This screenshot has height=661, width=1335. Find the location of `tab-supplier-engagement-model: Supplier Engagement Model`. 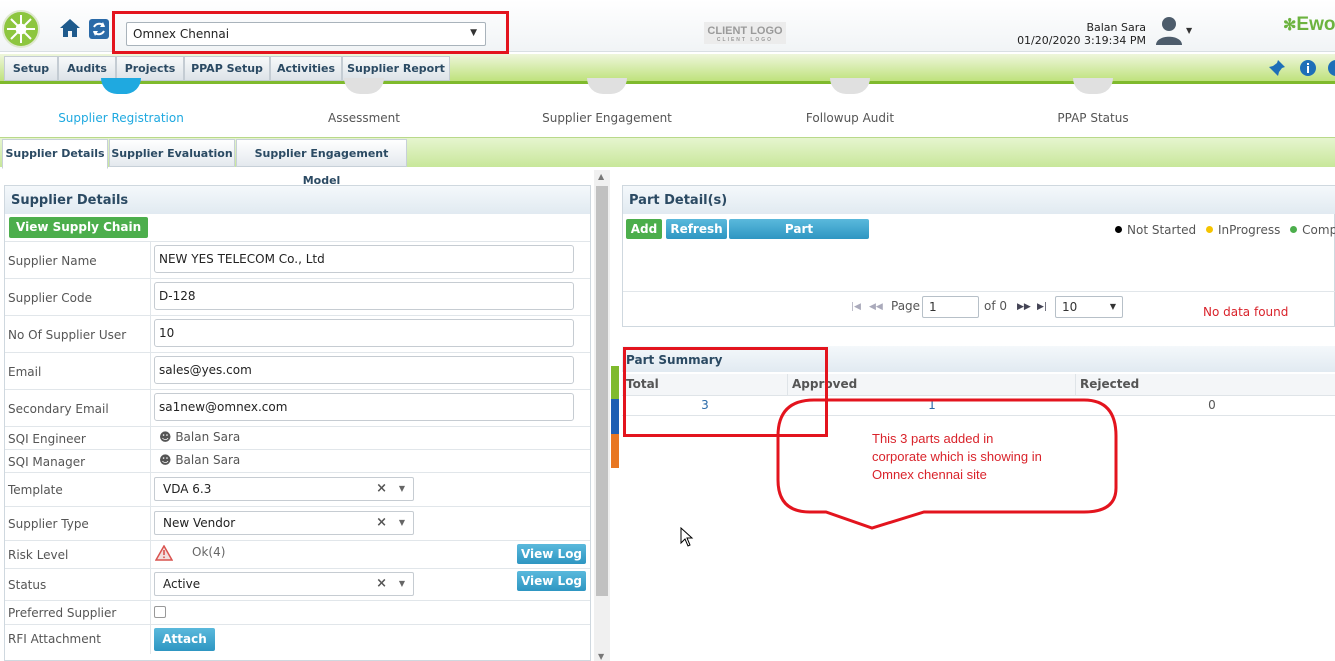

tab-supplier-engagement-model: Supplier Engagement Model is located at coordinates (321, 163).